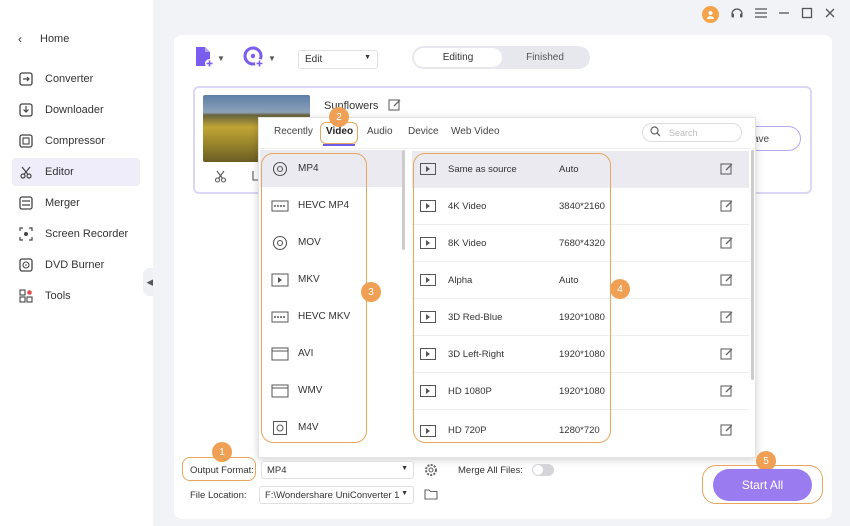 This screenshot has height=526, width=850. What do you see at coordinates (76, 296) in the screenshot?
I see `sidebar-item-tools: Tools` at bounding box center [76, 296].